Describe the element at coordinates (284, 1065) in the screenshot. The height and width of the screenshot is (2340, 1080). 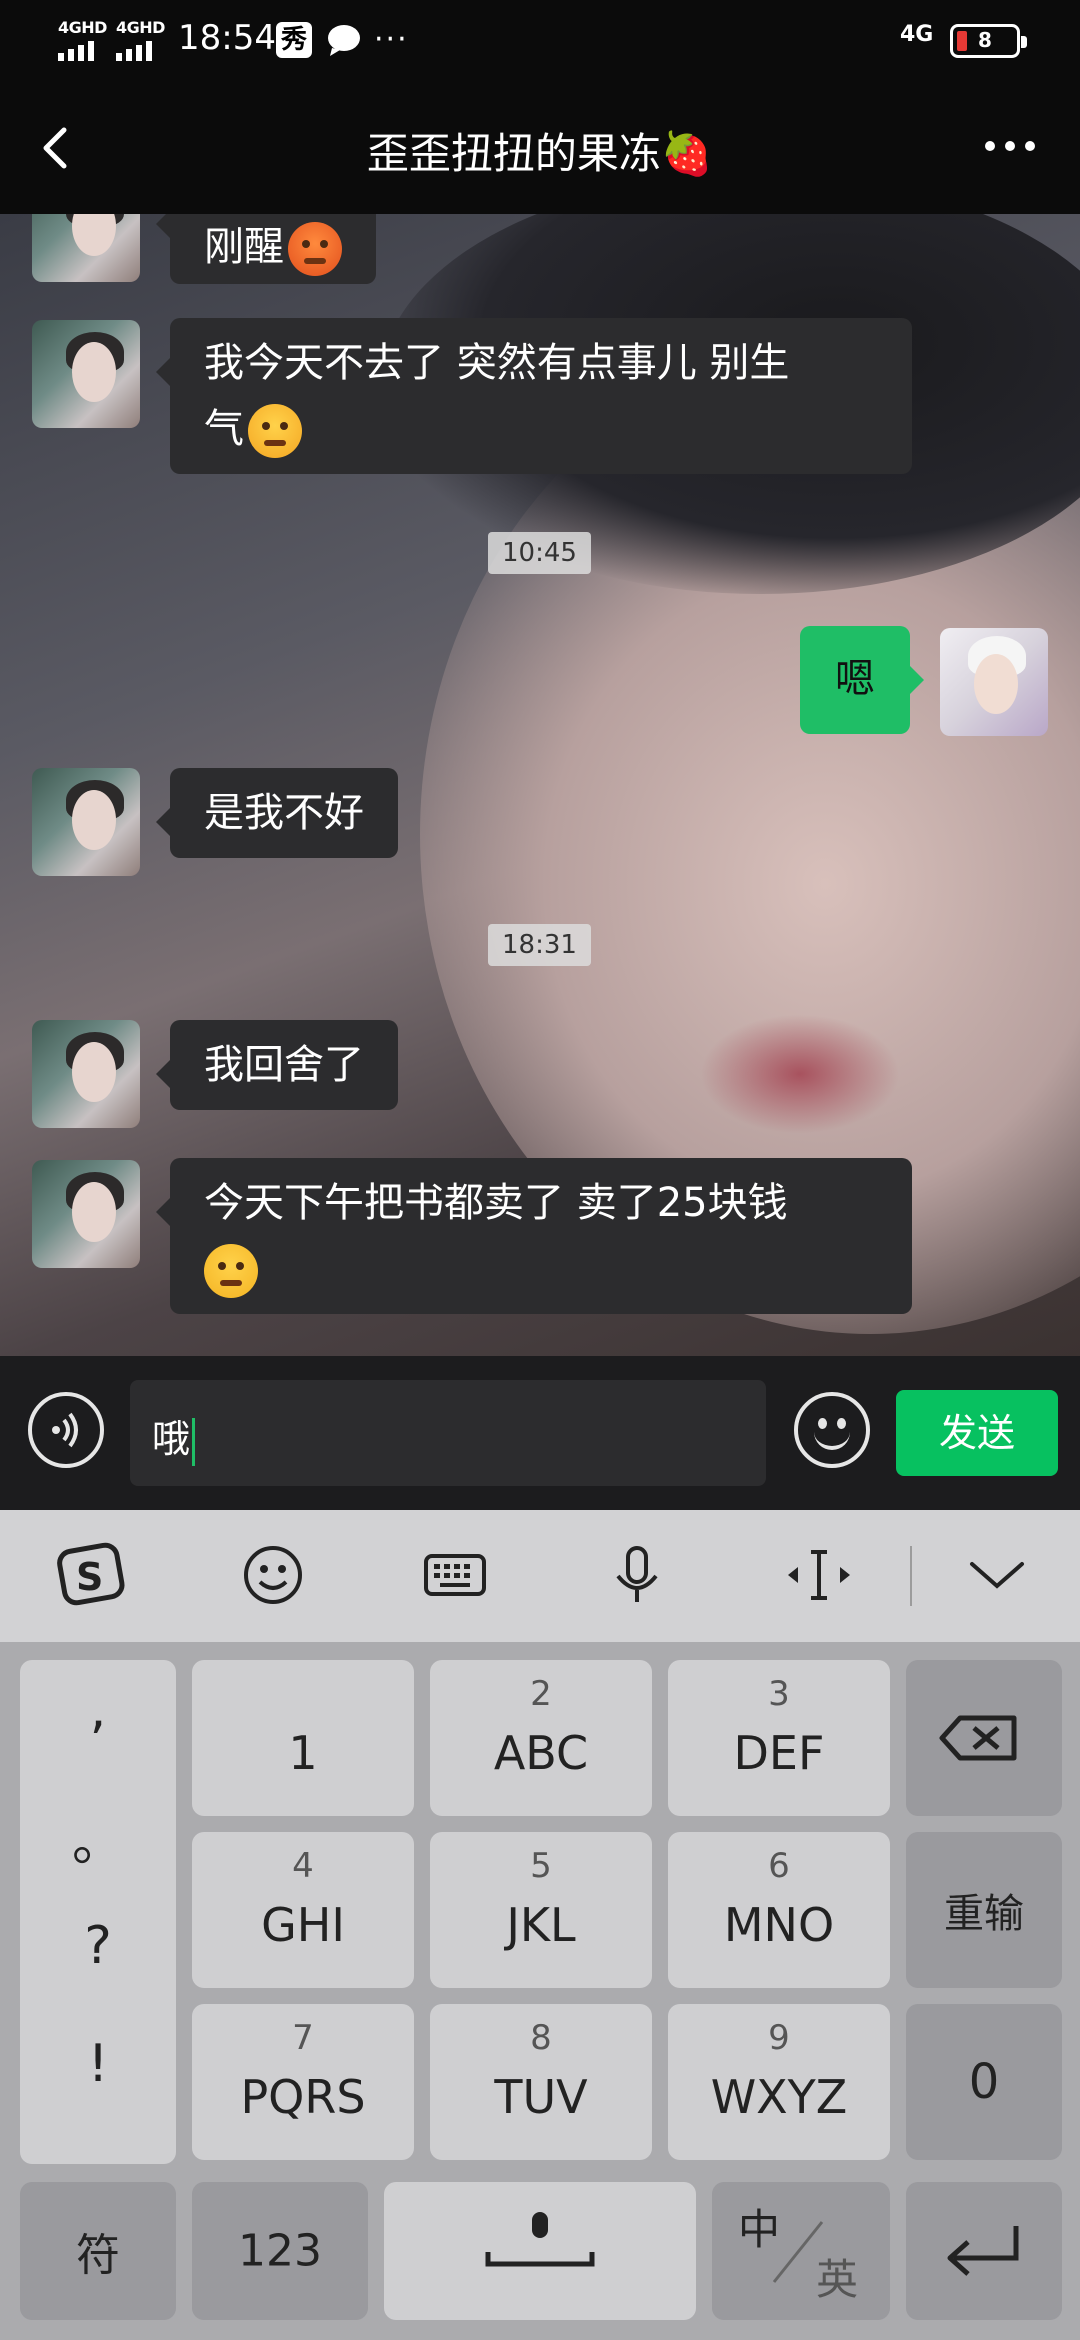
I see `message-text: 我回舍了` at that location.